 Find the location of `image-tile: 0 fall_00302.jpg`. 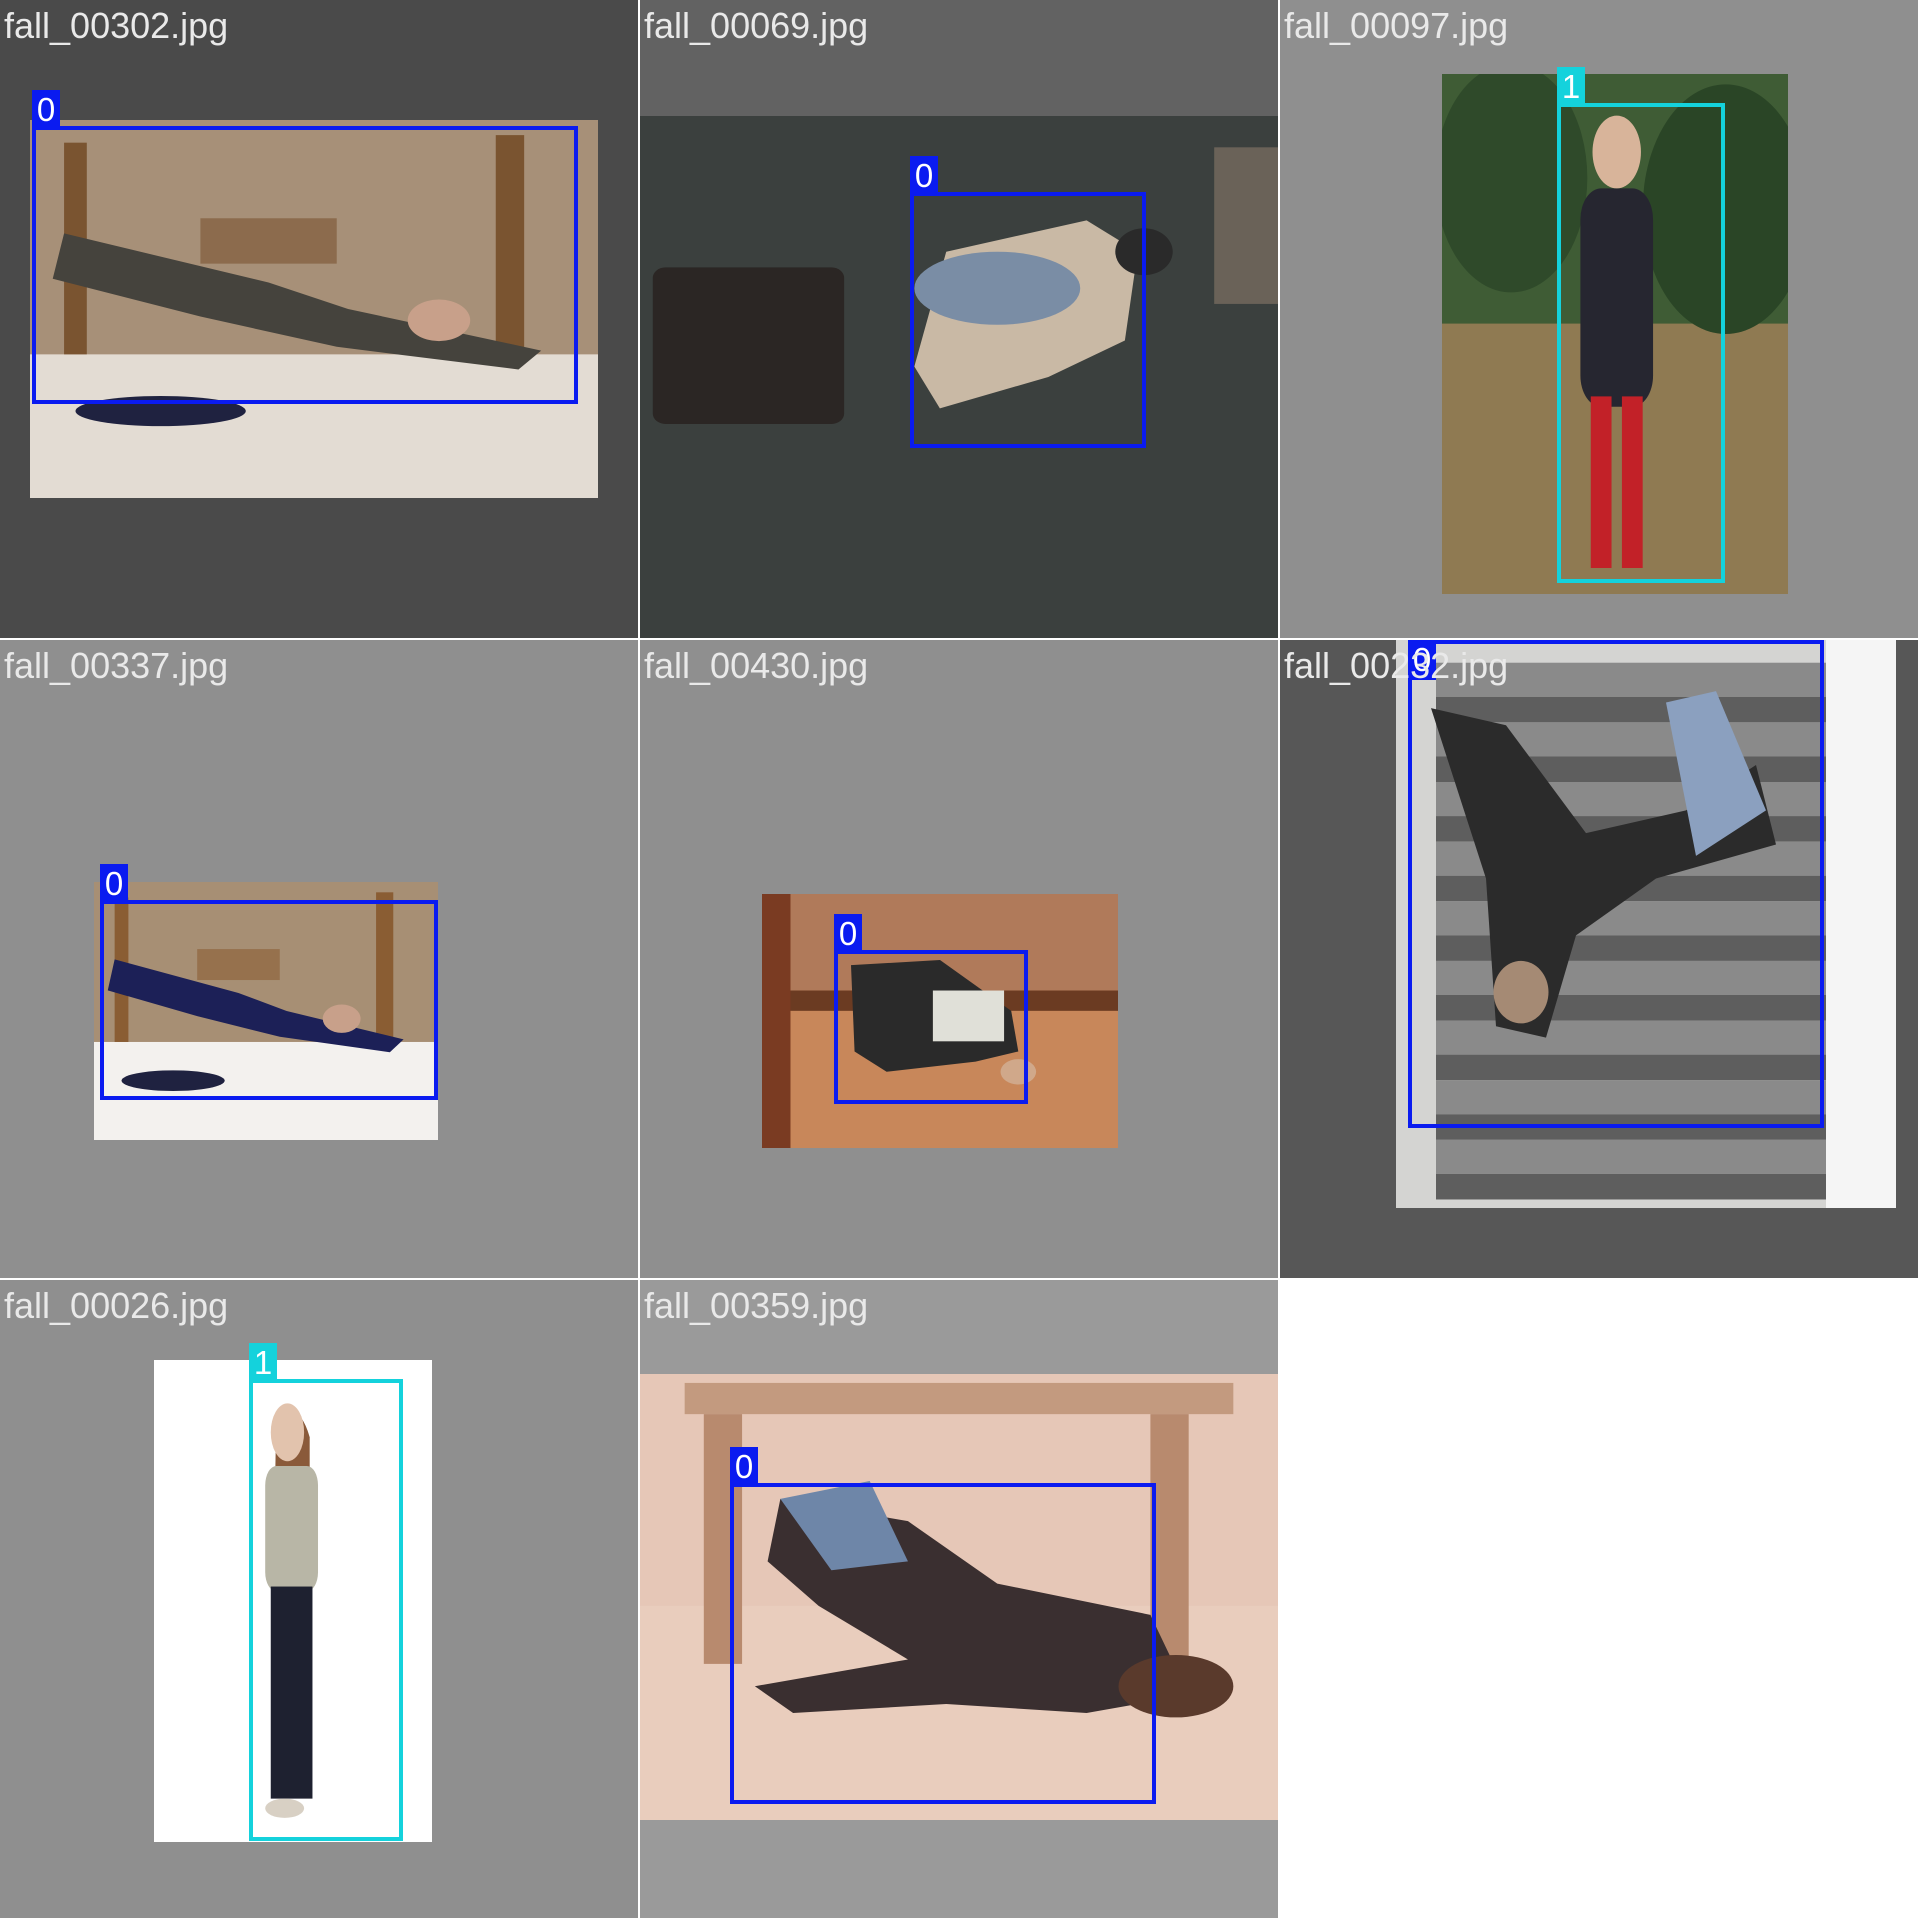

image-tile: 0 fall_00302.jpg is located at coordinates (319, 319).